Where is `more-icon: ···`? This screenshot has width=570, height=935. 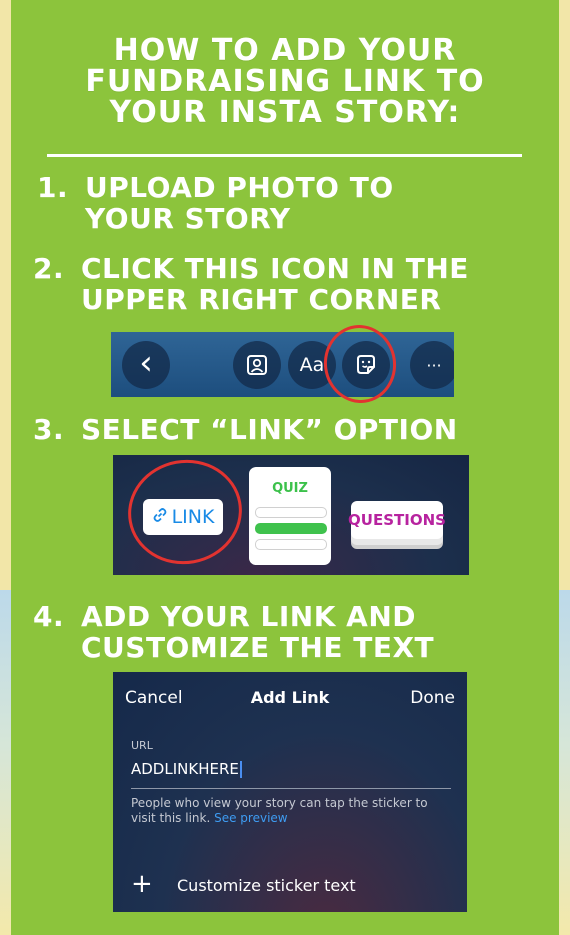
more-icon: ··· is located at coordinates (434, 365).